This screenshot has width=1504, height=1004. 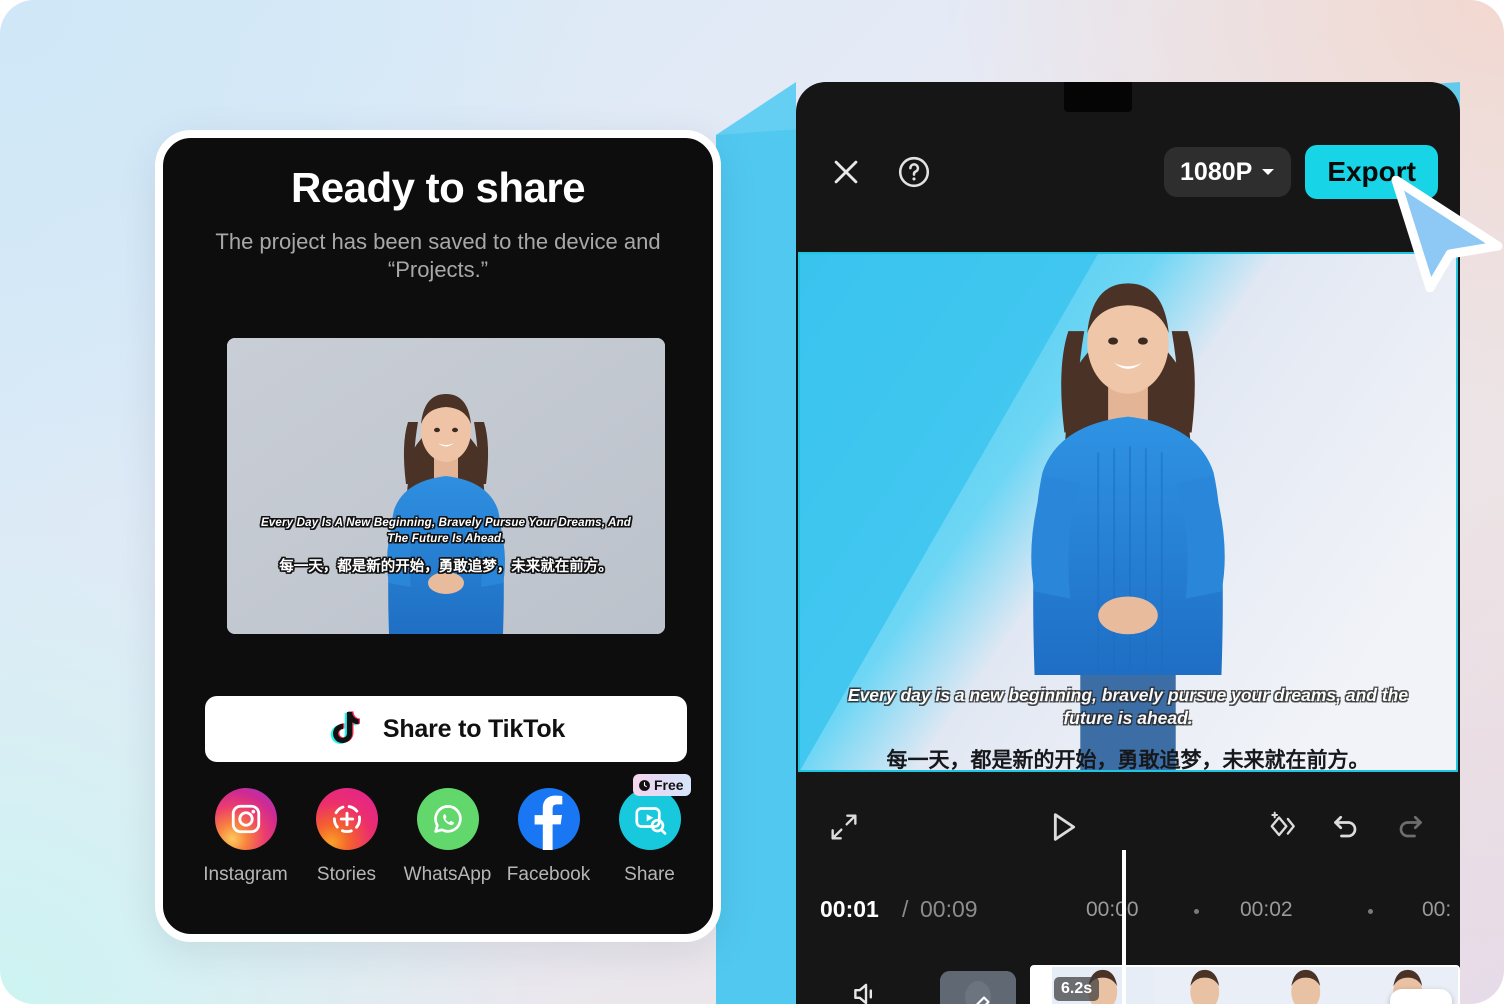 I want to click on stories-circle, so click(x=346, y=819).